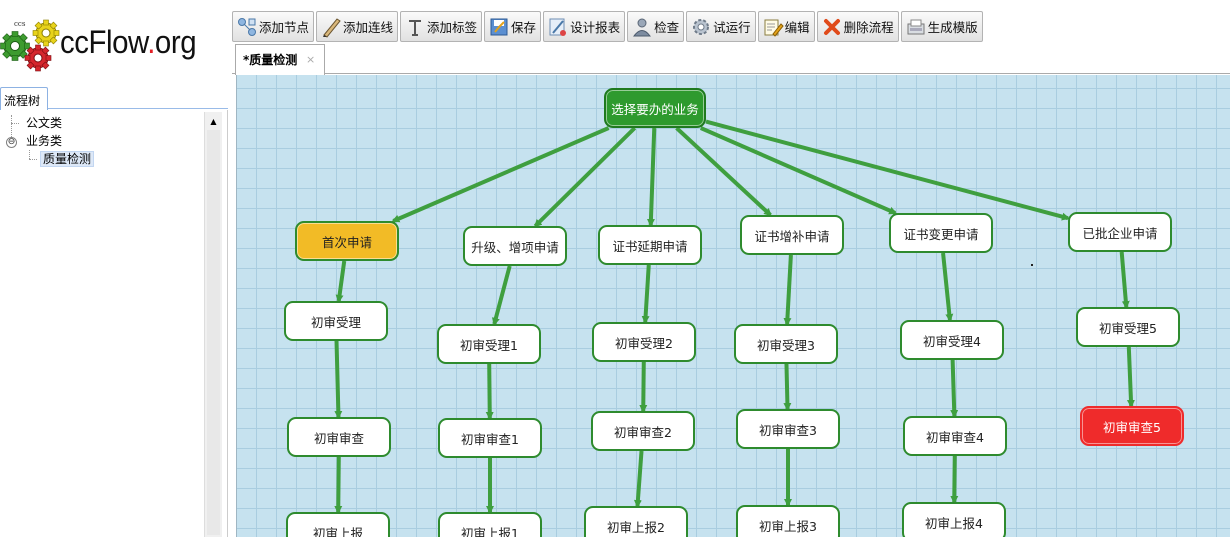 Image resolution: width=1230 pixels, height=537 pixels. Describe the element at coordinates (44, 141) in the screenshot. I see `tree-item-business: 业务类` at that location.